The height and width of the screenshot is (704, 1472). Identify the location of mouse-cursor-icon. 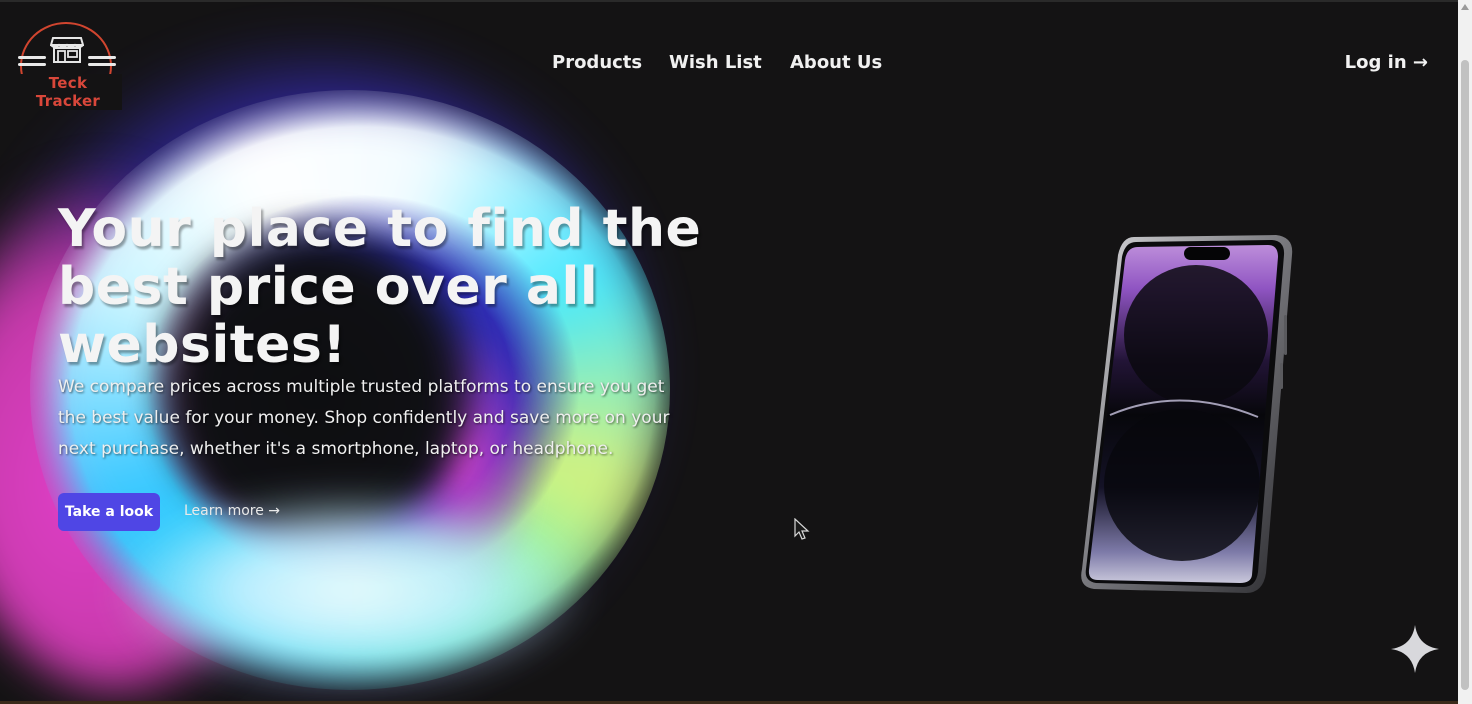
(802, 529).